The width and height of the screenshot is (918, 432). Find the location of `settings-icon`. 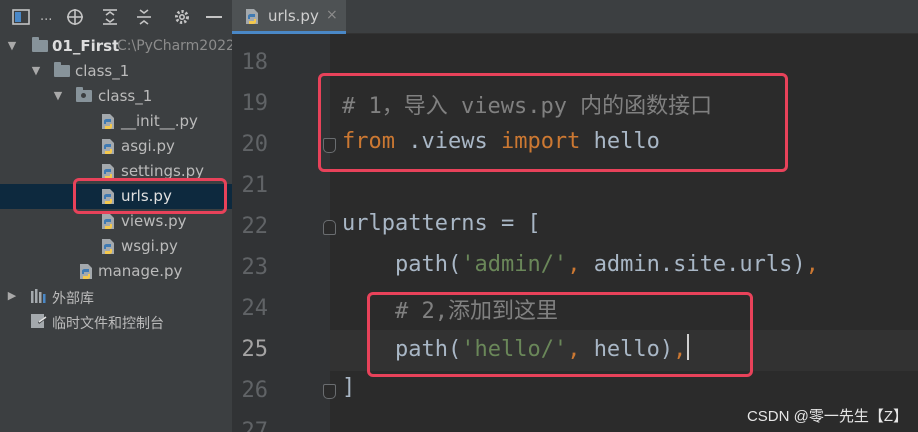

settings-icon is located at coordinates (182, 17).